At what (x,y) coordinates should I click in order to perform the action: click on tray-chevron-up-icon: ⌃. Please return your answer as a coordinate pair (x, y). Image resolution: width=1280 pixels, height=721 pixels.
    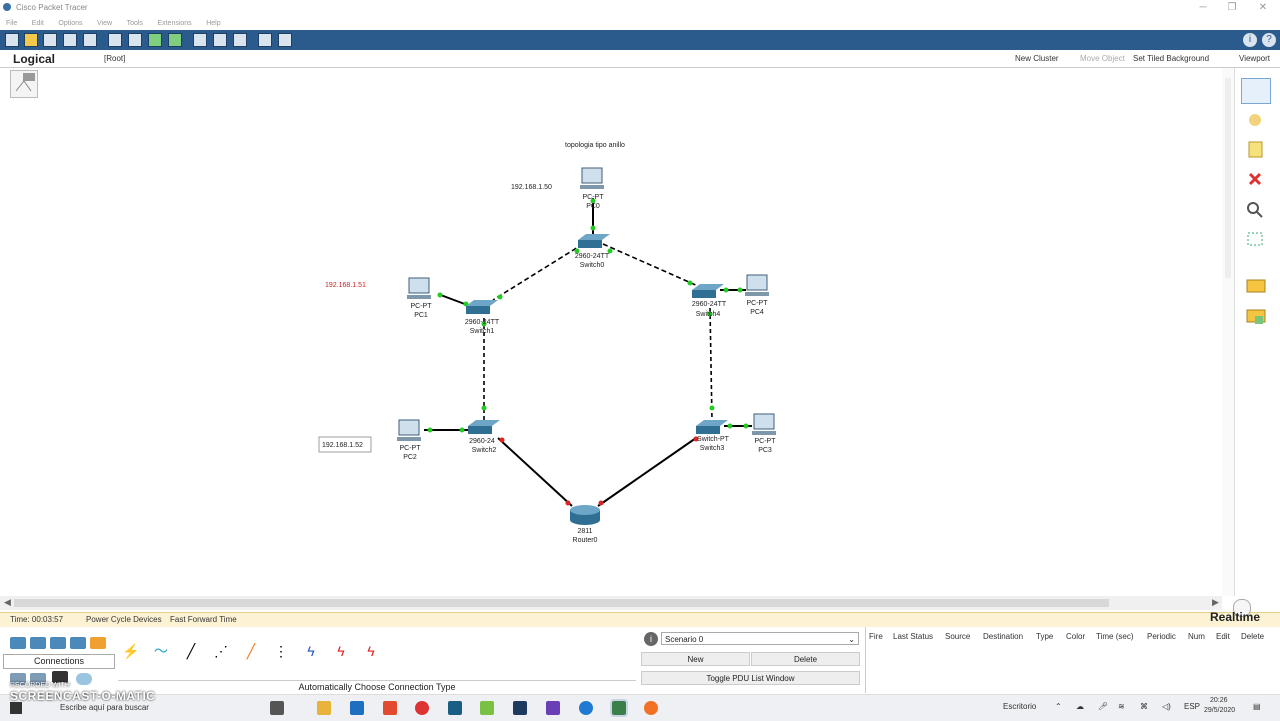
    Looking at the image, I should click on (1058, 706).